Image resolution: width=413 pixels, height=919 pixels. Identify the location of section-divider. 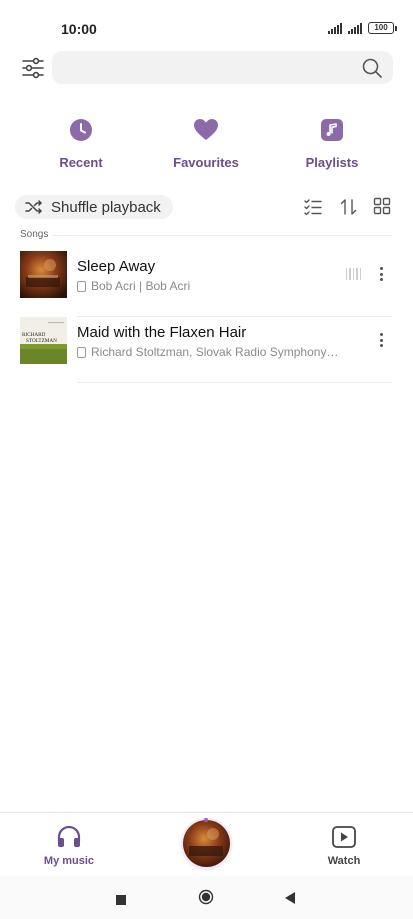
(222, 235).